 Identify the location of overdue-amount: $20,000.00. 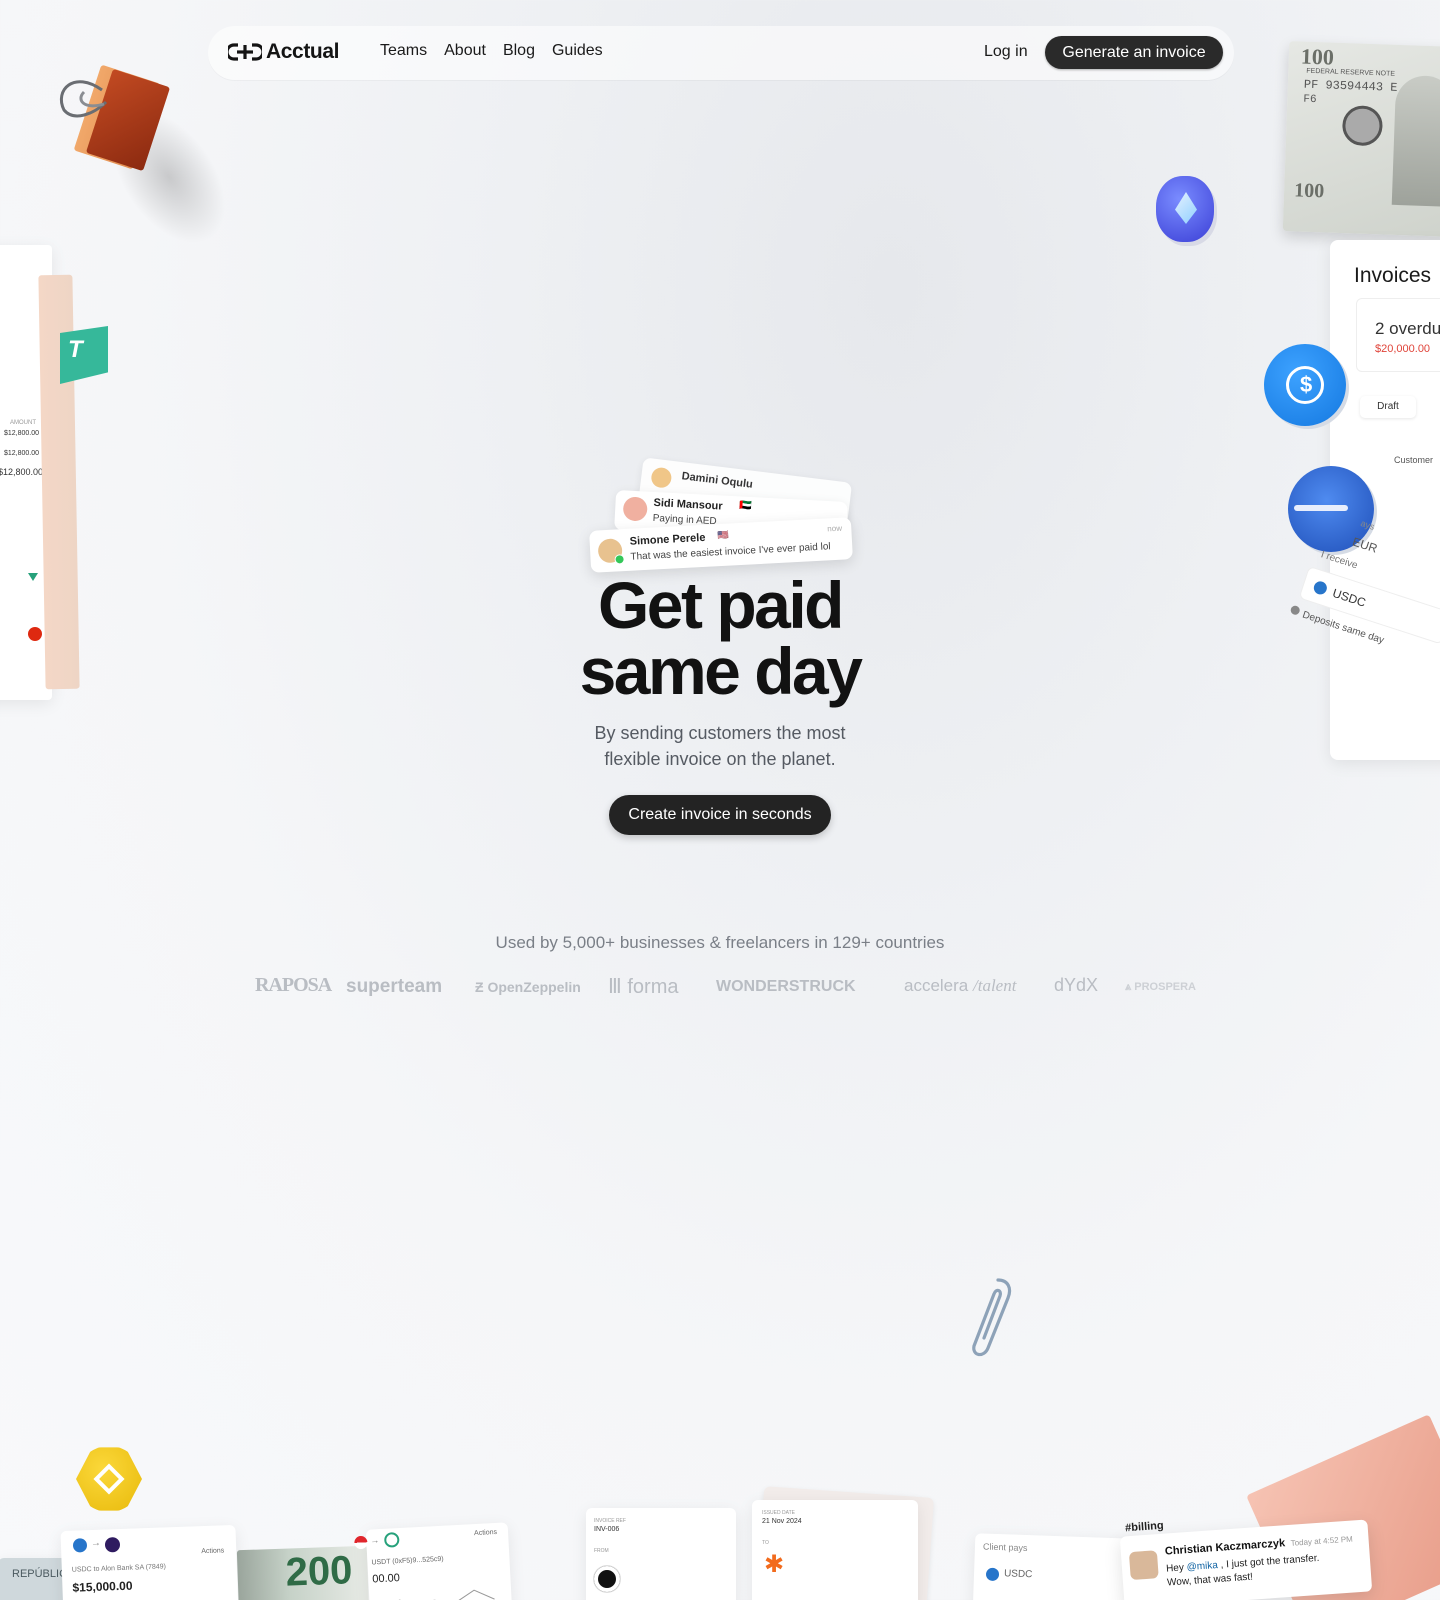
(1403, 349).